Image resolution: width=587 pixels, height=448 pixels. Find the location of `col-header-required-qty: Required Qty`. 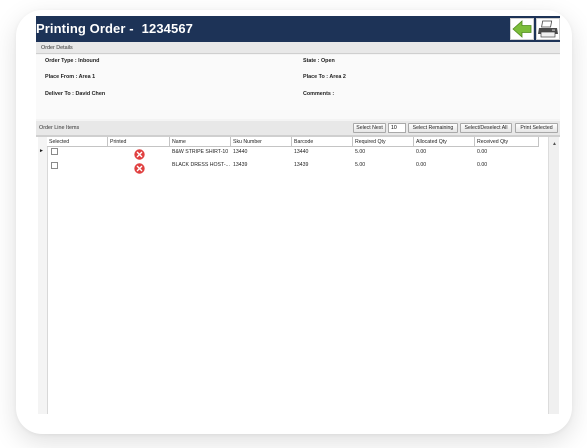

col-header-required-qty: Required Qty is located at coordinates (383, 142).